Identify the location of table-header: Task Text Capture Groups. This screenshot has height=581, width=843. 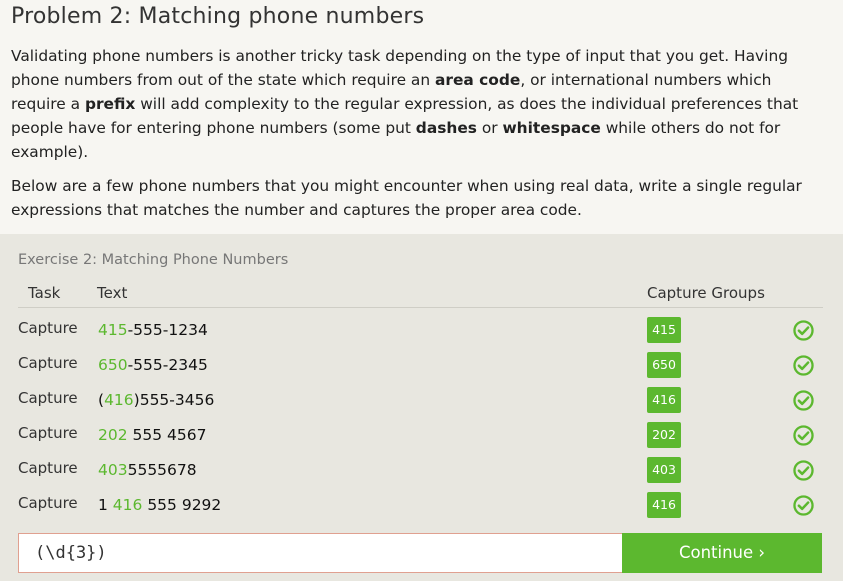
(420, 295).